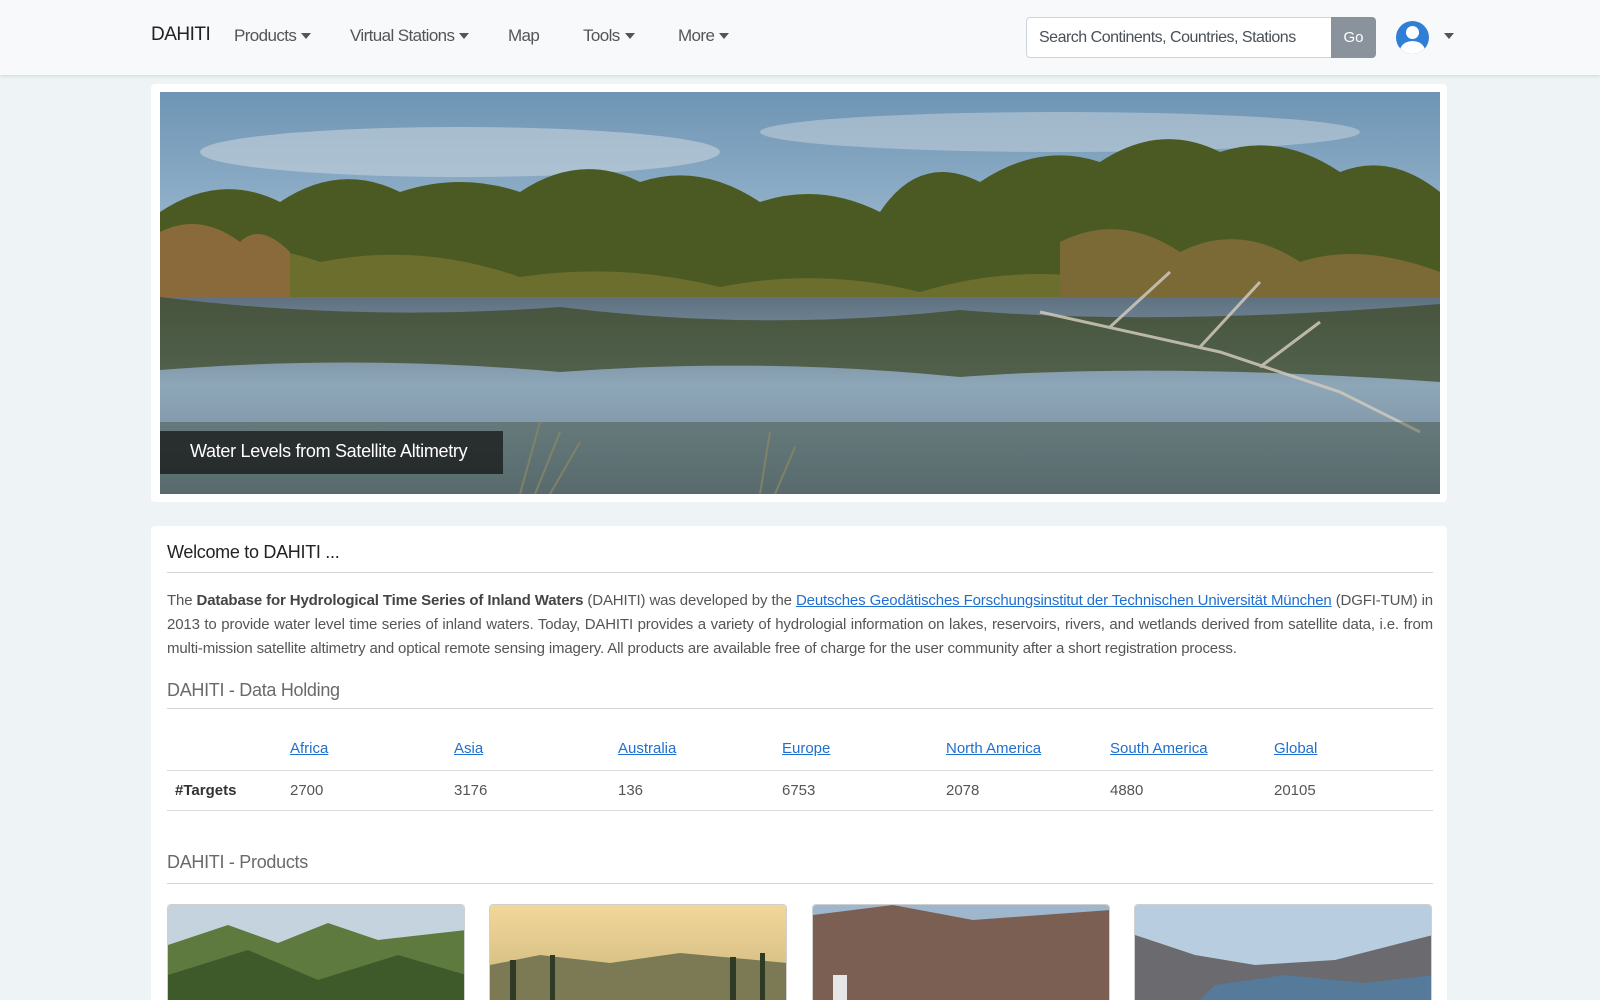 Image resolution: width=1600 pixels, height=1000 pixels. I want to click on targets-north-america: 2078, so click(963, 790).